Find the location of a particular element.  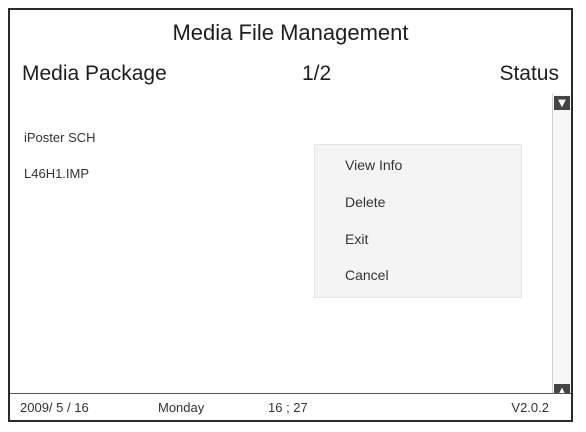

menu-item-delete: Delete is located at coordinates (365, 202).